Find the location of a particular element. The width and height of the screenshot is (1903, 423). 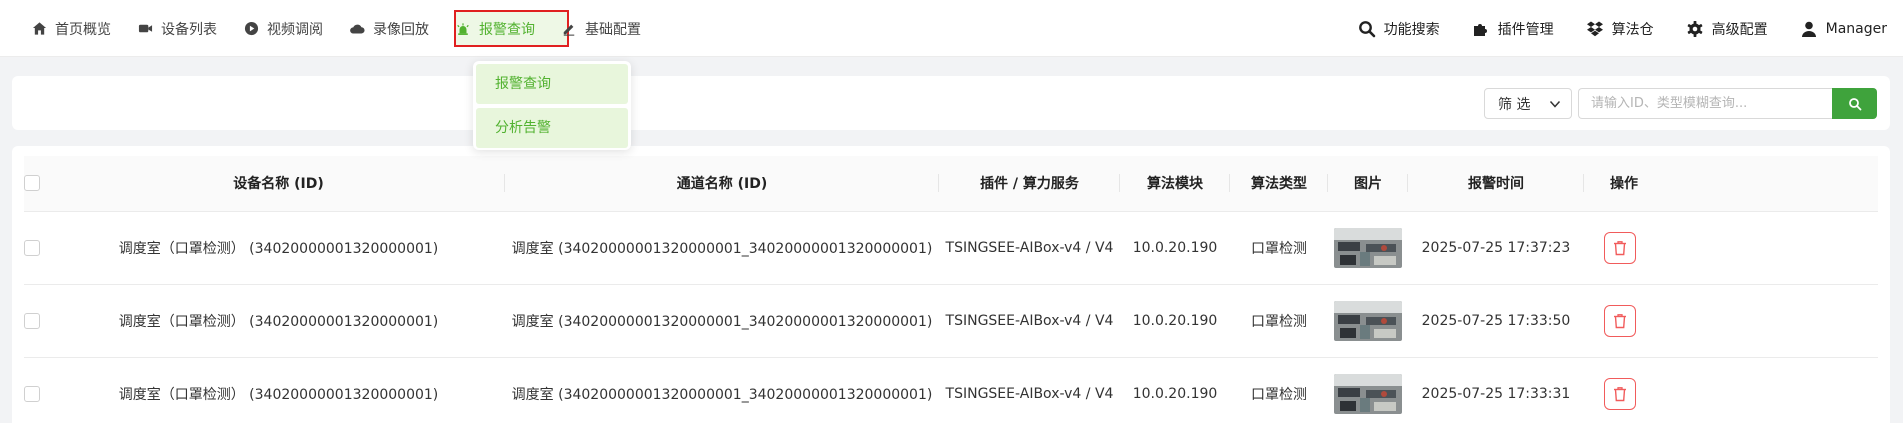

utility-nav: 功能搜索 插件管理 算法仓 高级配置 Manager is located at coordinates (1622, 28).